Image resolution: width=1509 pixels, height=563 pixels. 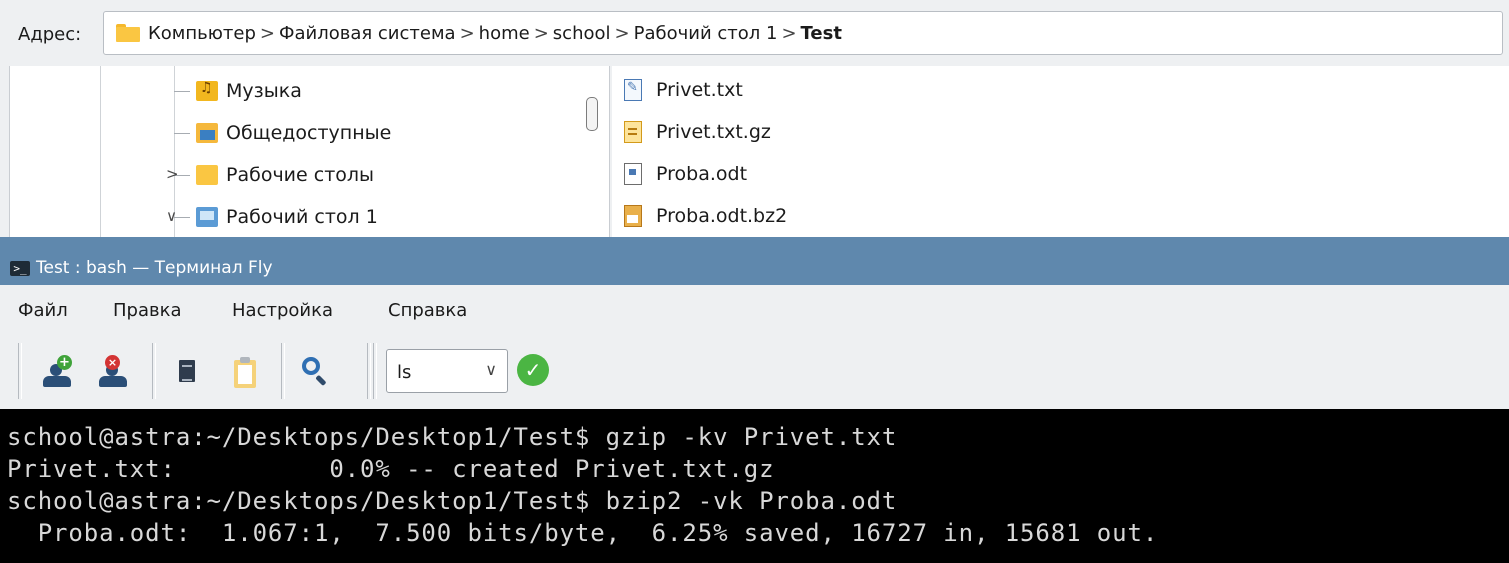 I want to click on tree-item-desktop1: ∨ Рабочий стол 1, so click(x=272, y=217).